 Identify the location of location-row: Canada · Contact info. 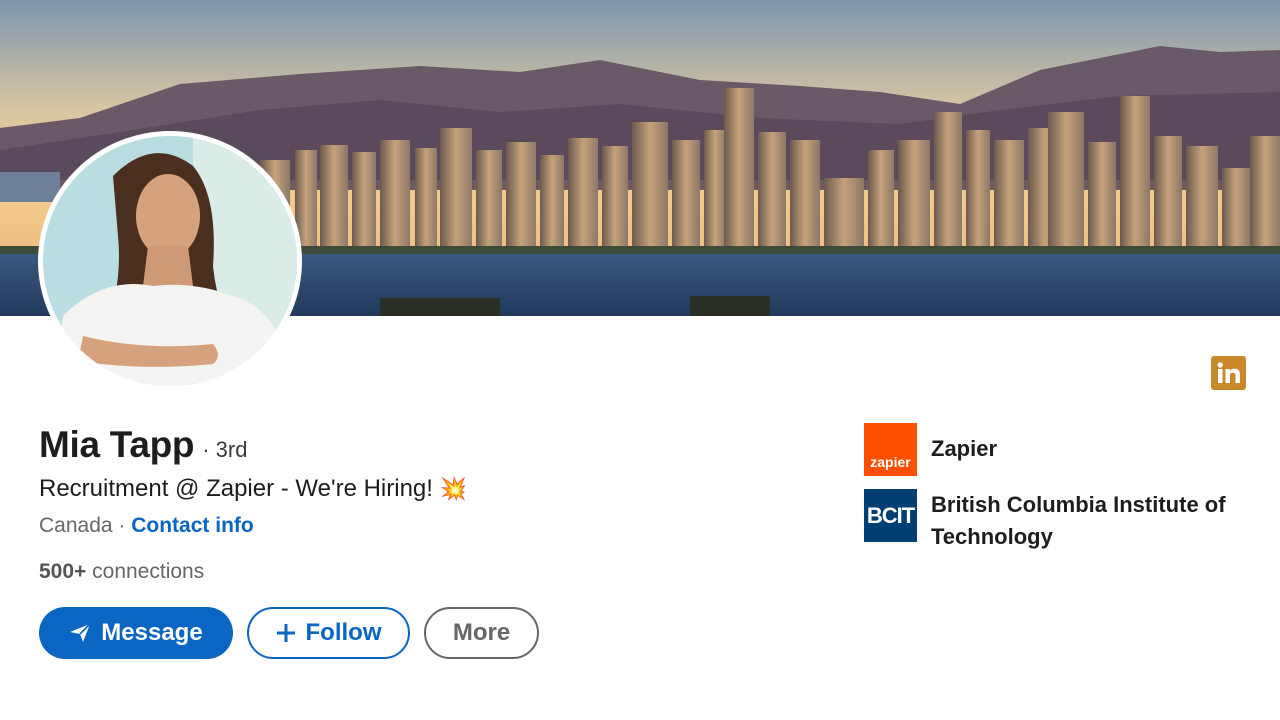
(146, 526).